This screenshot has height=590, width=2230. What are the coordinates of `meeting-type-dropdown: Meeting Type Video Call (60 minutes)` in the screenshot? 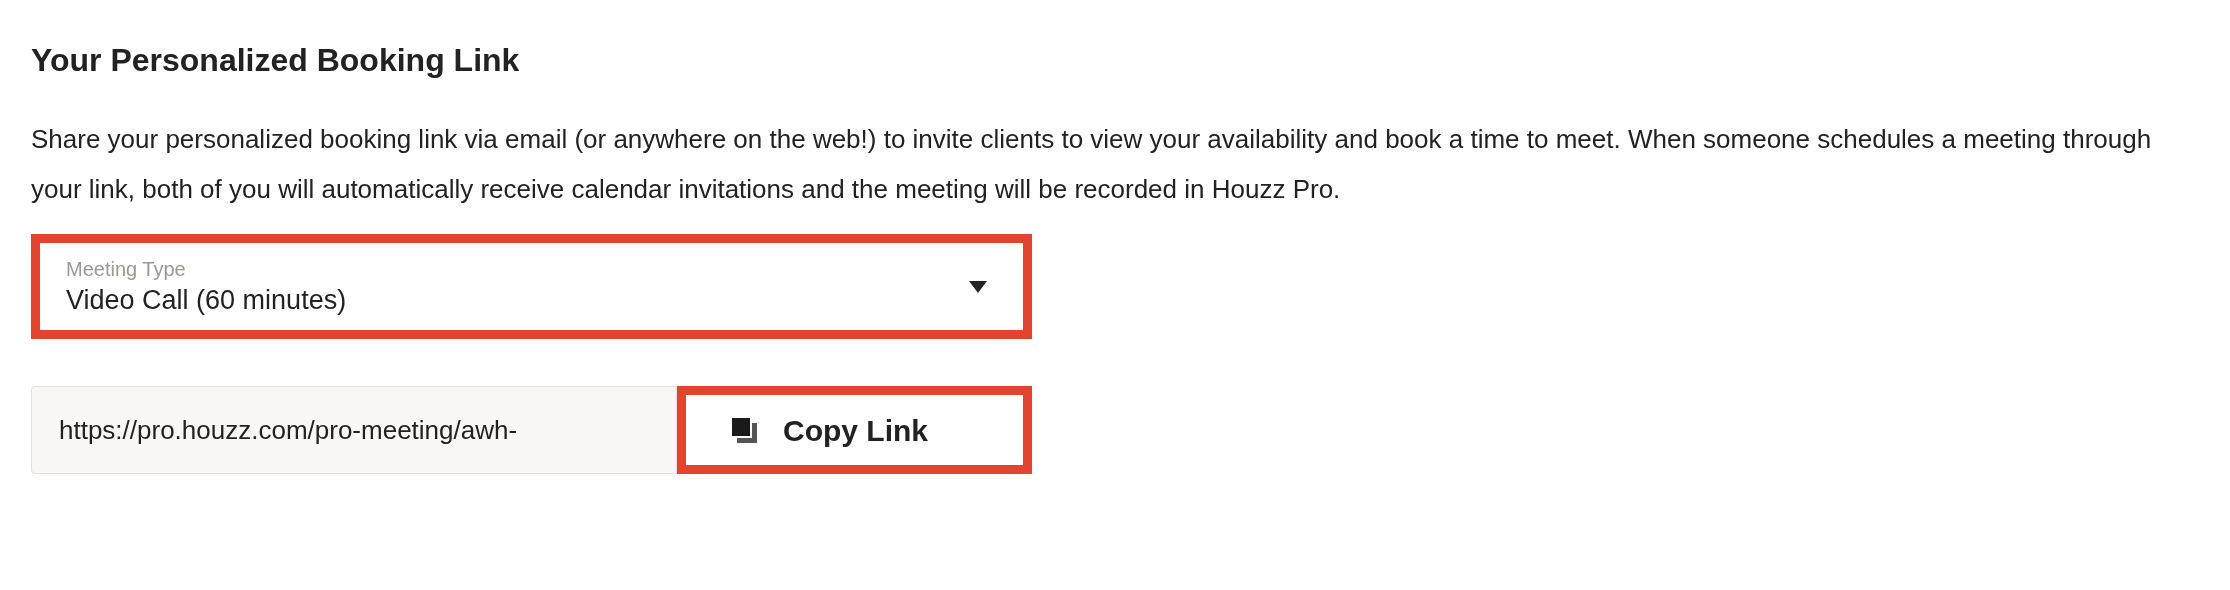 It's located at (531, 286).